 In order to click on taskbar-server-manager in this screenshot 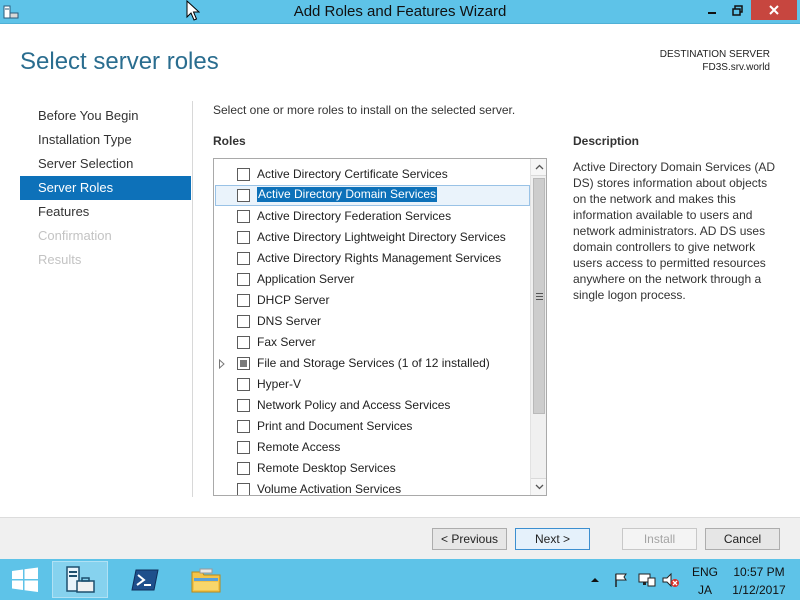, I will do `click(80, 579)`.